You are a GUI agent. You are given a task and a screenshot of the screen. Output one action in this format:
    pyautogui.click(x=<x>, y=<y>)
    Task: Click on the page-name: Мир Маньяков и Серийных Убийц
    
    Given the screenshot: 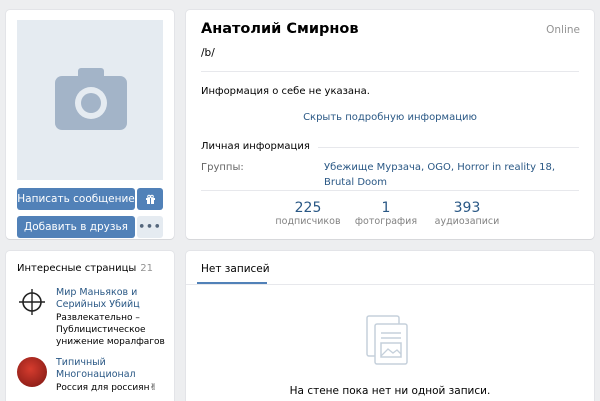 What is the action you would take?
    pyautogui.click(x=113, y=299)
    